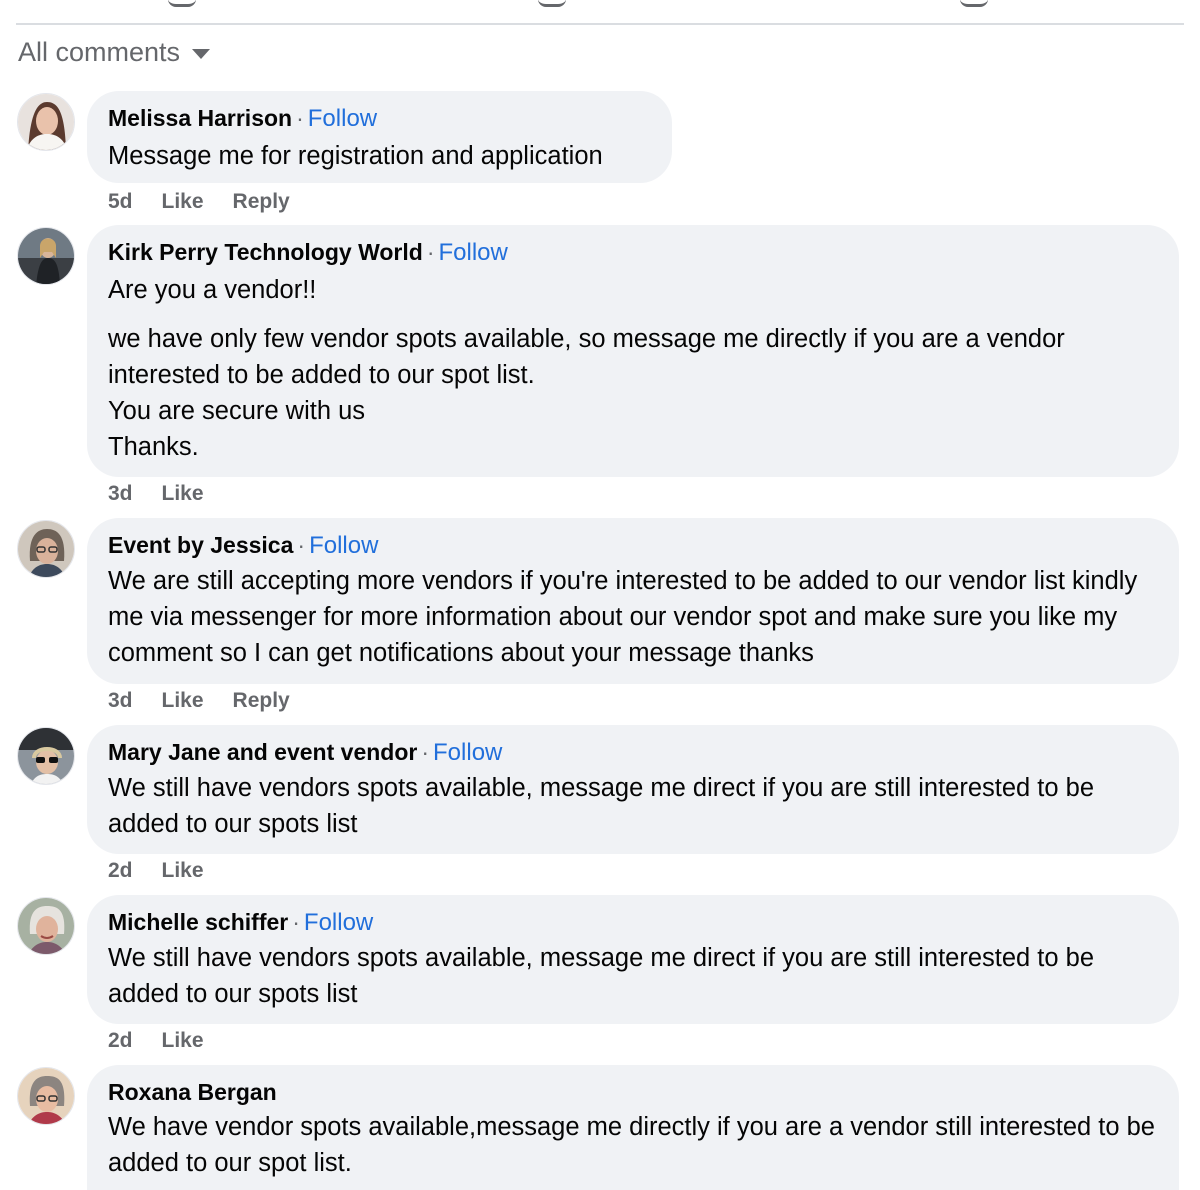 The image size is (1200, 1190). Describe the element at coordinates (120, 202) in the screenshot. I see `comment-timestamp: 5d` at that location.